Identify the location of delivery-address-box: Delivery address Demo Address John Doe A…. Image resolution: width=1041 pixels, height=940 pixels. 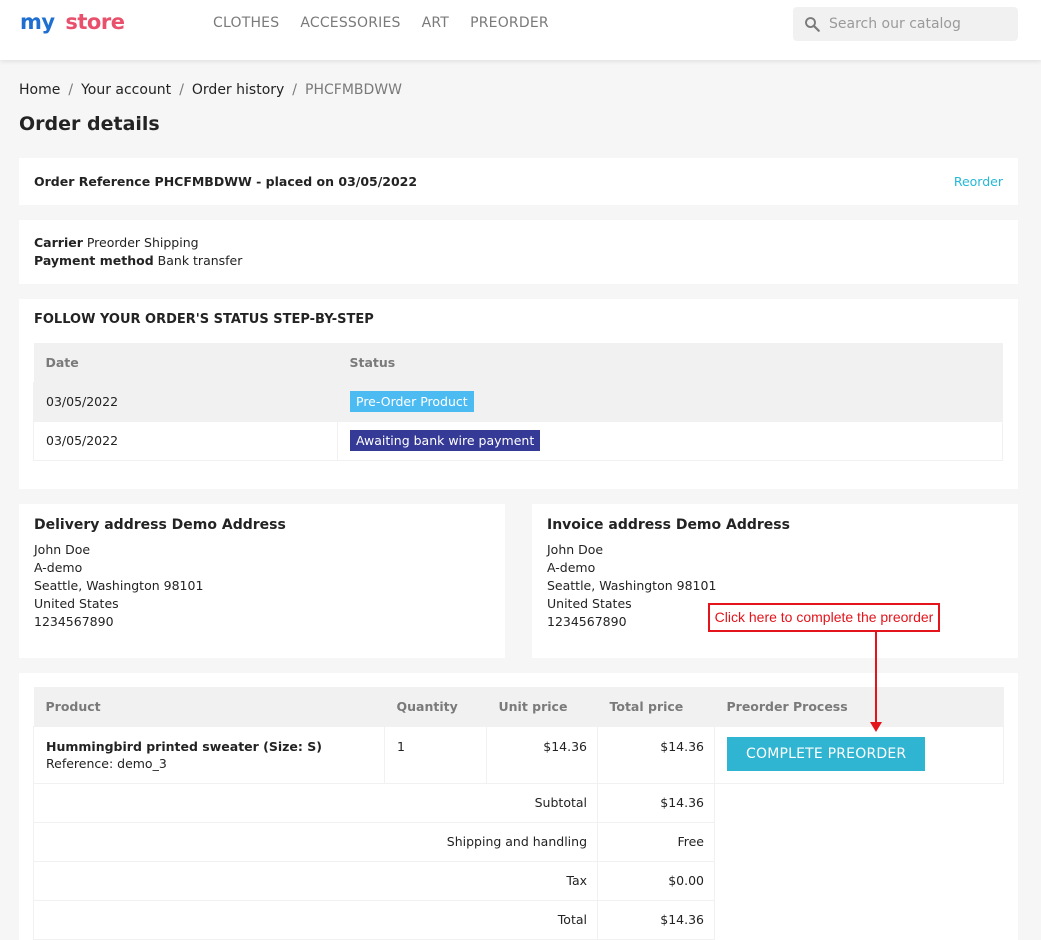
(262, 581).